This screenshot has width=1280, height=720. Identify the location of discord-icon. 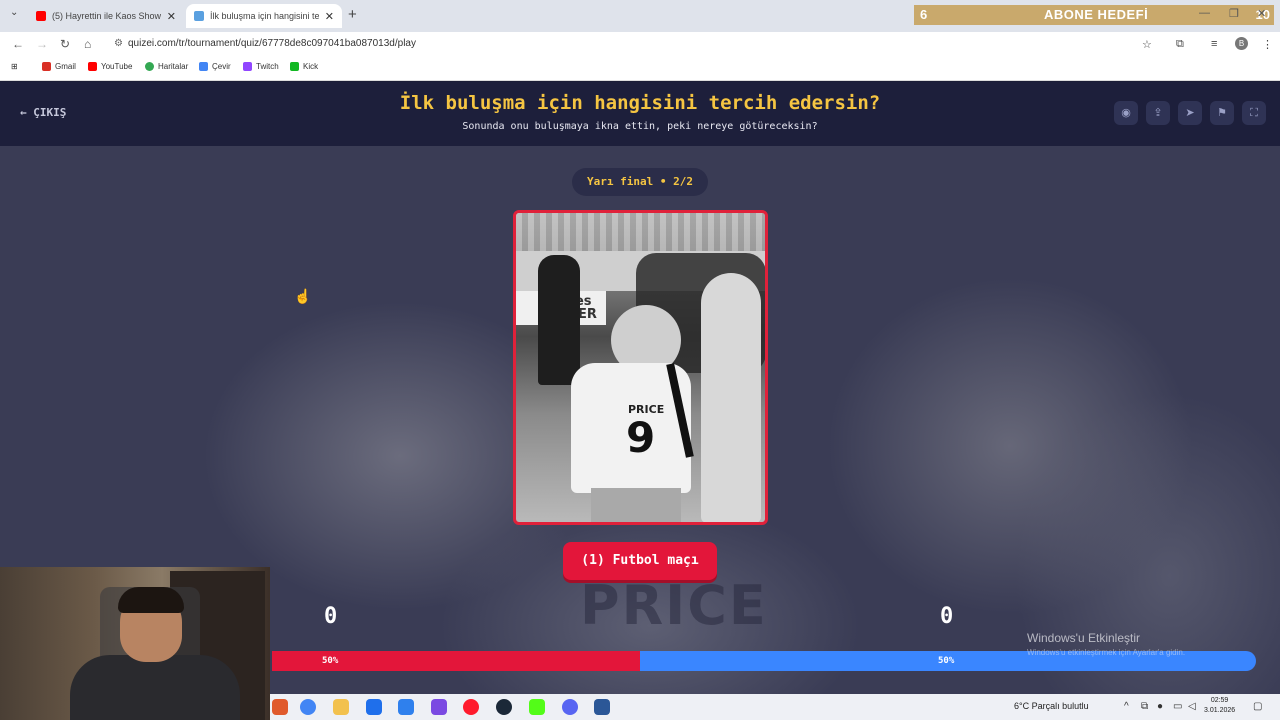
(570, 707).